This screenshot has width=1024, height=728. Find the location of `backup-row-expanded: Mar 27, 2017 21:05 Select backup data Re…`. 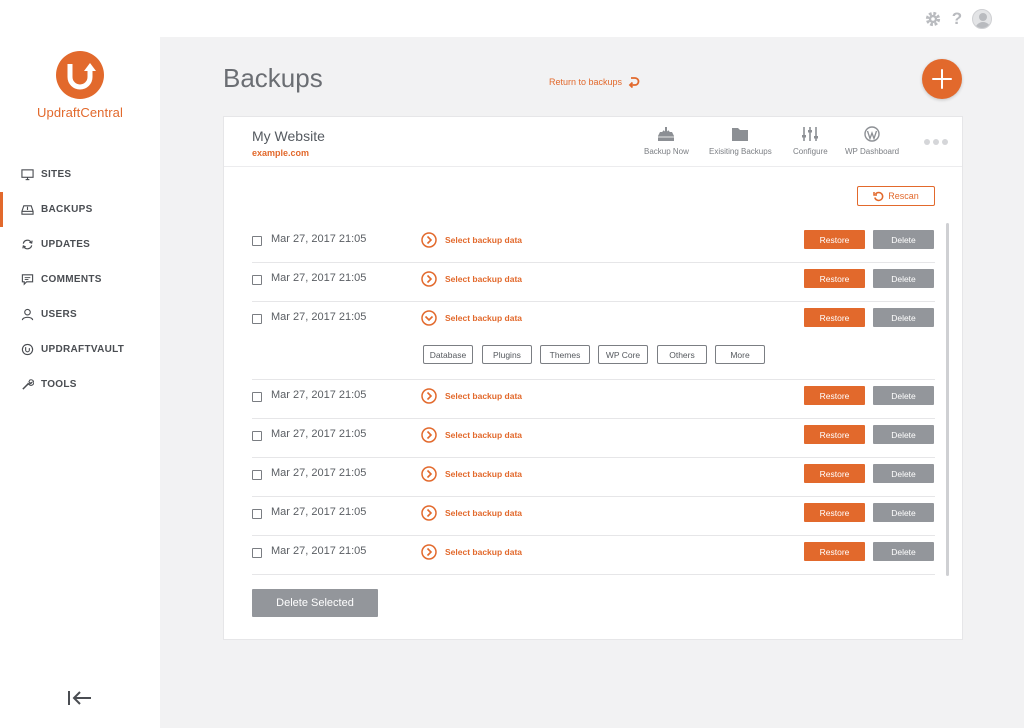

backup-row-expanded: Mar 27, 2017 21:05 Select backup data Re… is located at coordinates (593, 341).